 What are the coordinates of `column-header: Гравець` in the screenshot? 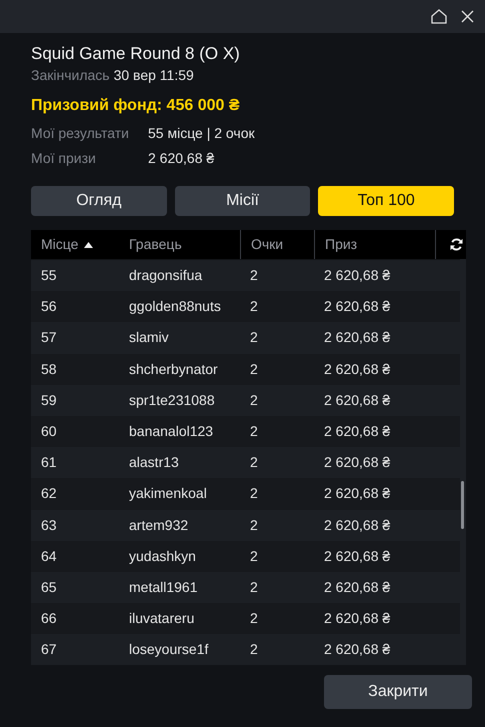 It's located at (179, 244).